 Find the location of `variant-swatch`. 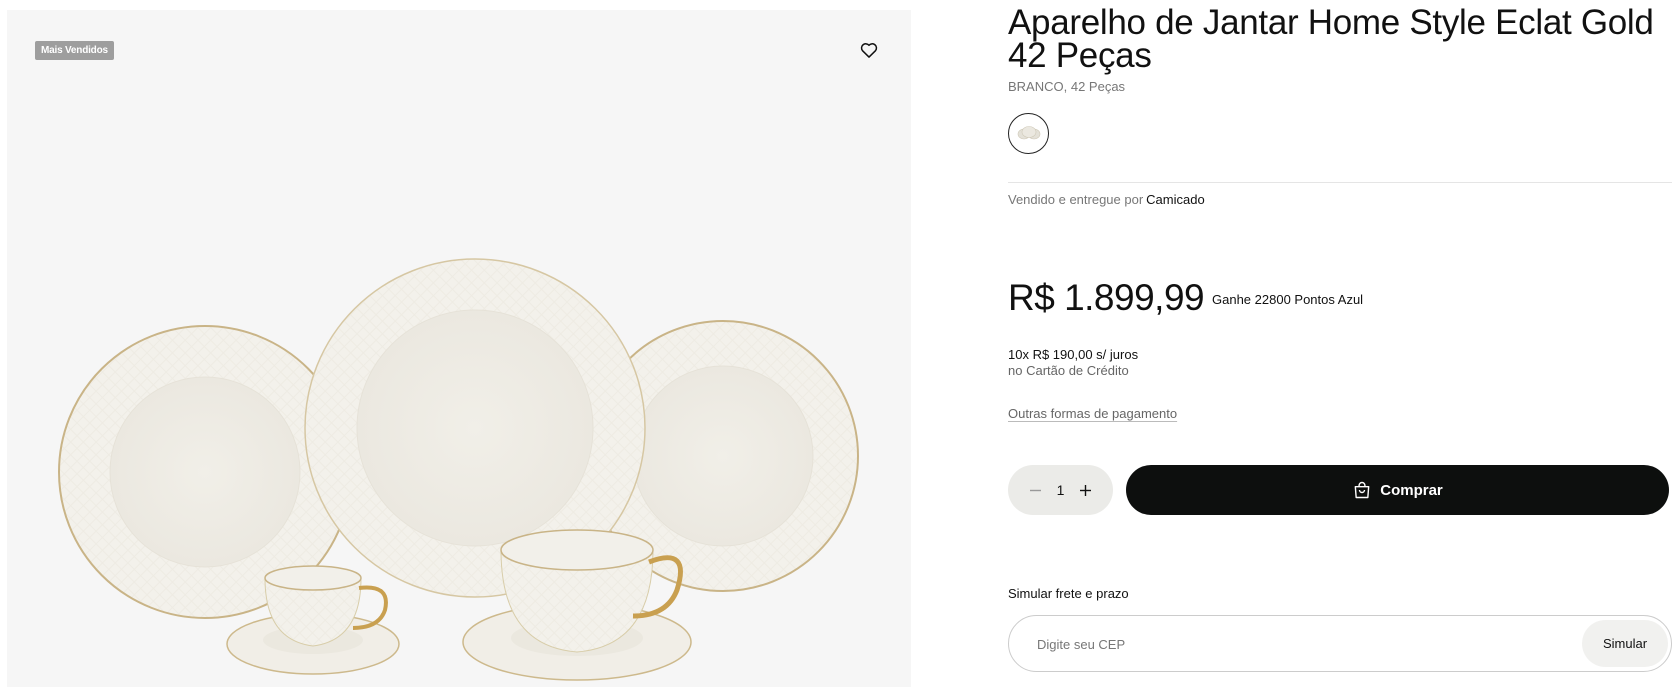

variant-swatch is located at coordinates (1028, 133).